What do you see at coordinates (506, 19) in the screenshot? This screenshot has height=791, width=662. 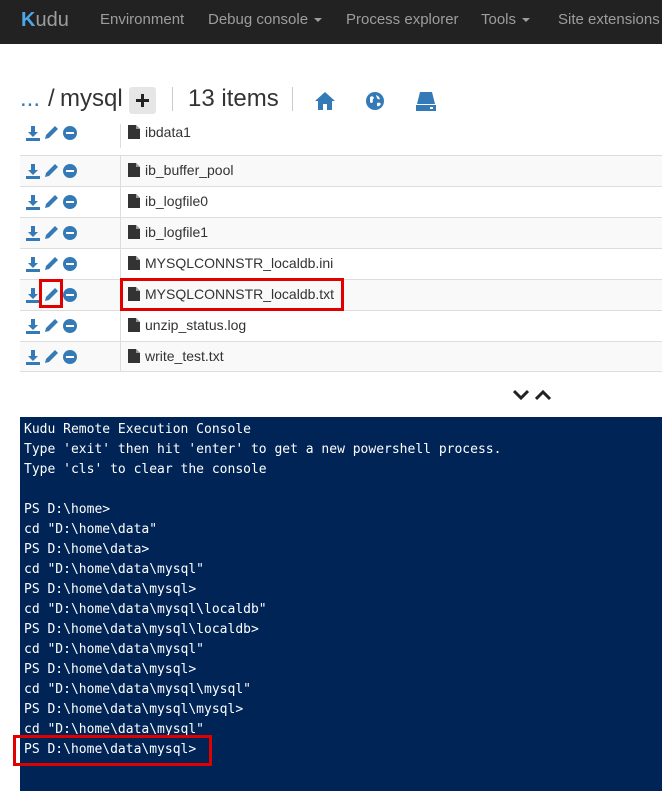 I see `nav-tools: Tools` at bounding box center [506, 19].